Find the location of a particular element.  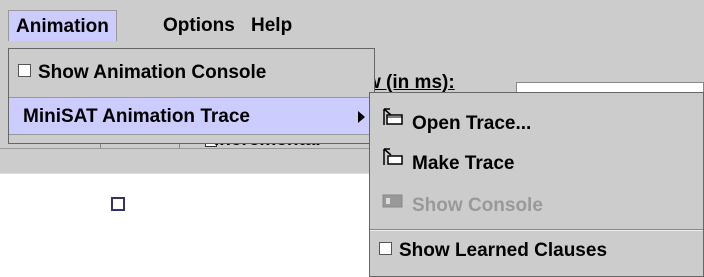

small-square-icon is located at coordinates (118, 204).